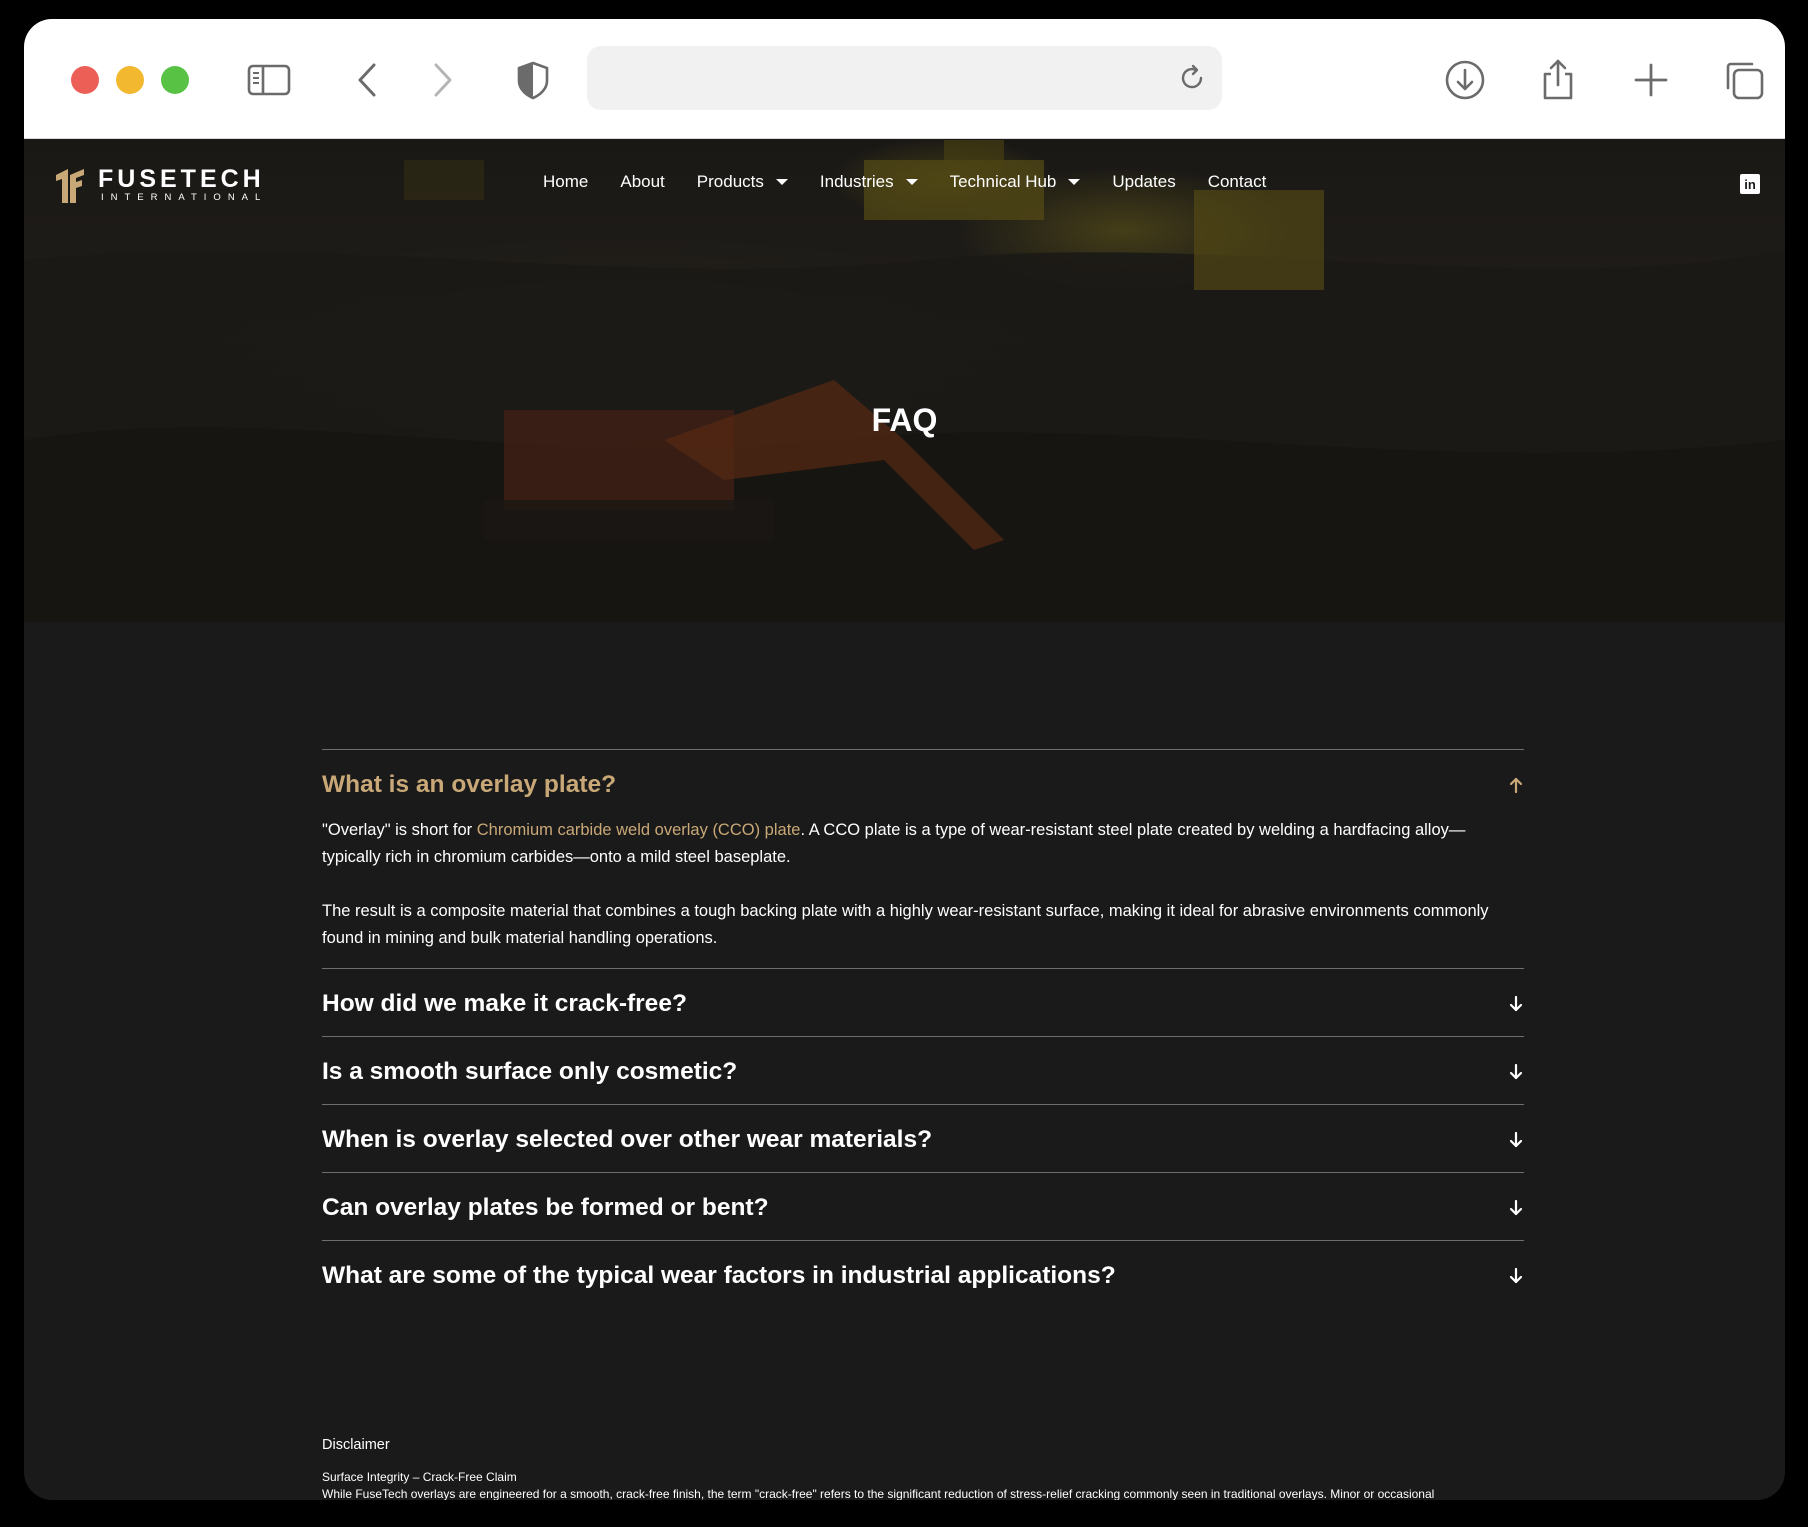  I want to click on nav-technical-hub-label: Technical Hub, so click(1003, 181).